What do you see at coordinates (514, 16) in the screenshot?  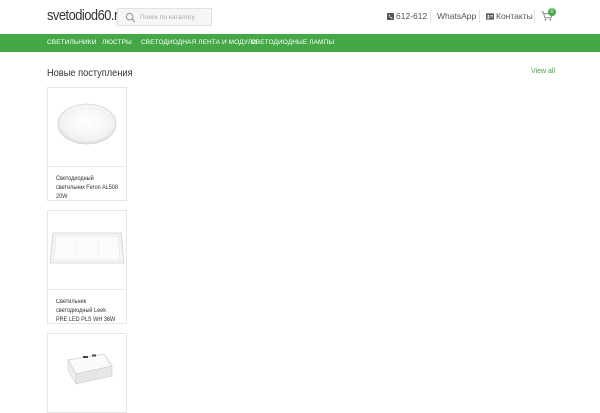 I see `contacts-label: Контакты` at bounding box center [514, 16].